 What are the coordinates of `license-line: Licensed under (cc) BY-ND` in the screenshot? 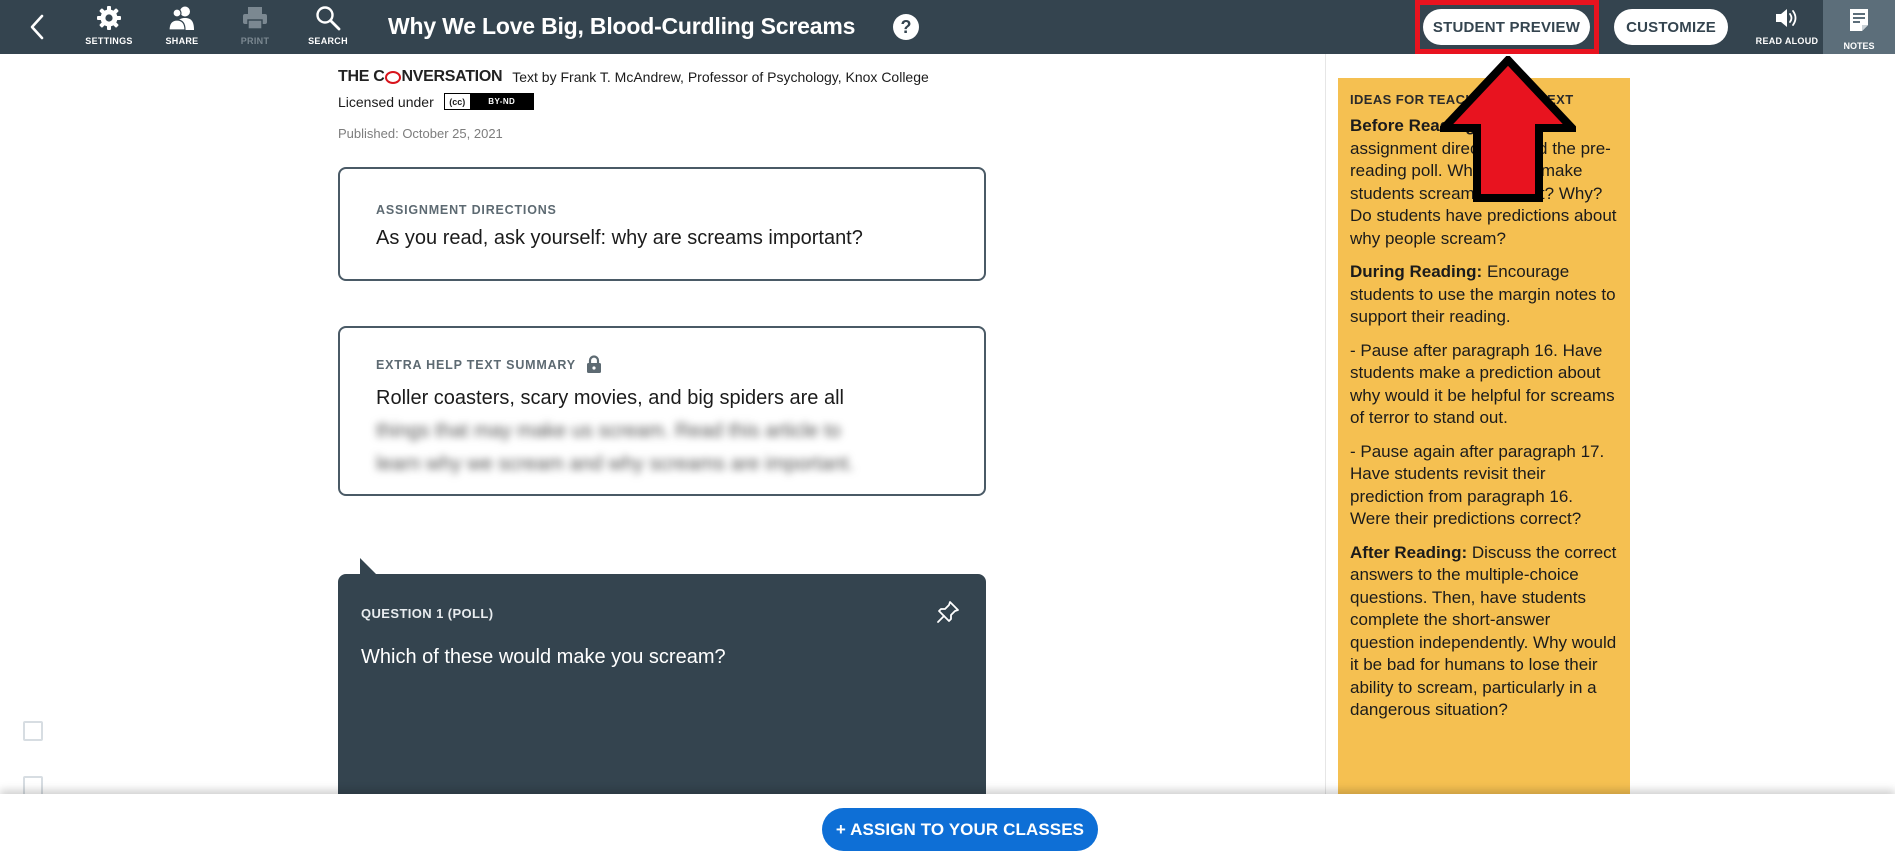 It's located at (436, 101).